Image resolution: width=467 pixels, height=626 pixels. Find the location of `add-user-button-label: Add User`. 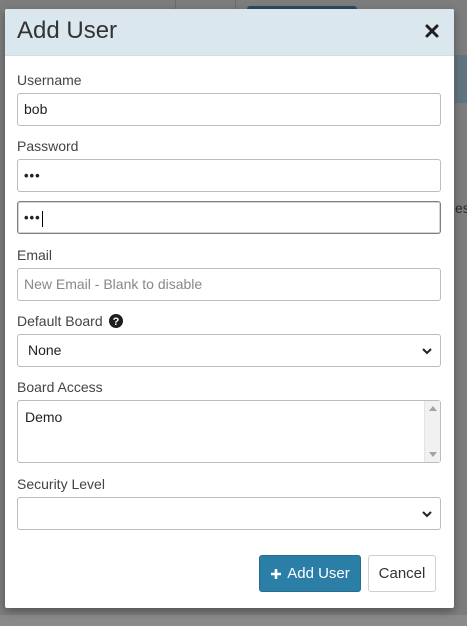

add-user-button-label: Add User is located at coordinates (318, 573).